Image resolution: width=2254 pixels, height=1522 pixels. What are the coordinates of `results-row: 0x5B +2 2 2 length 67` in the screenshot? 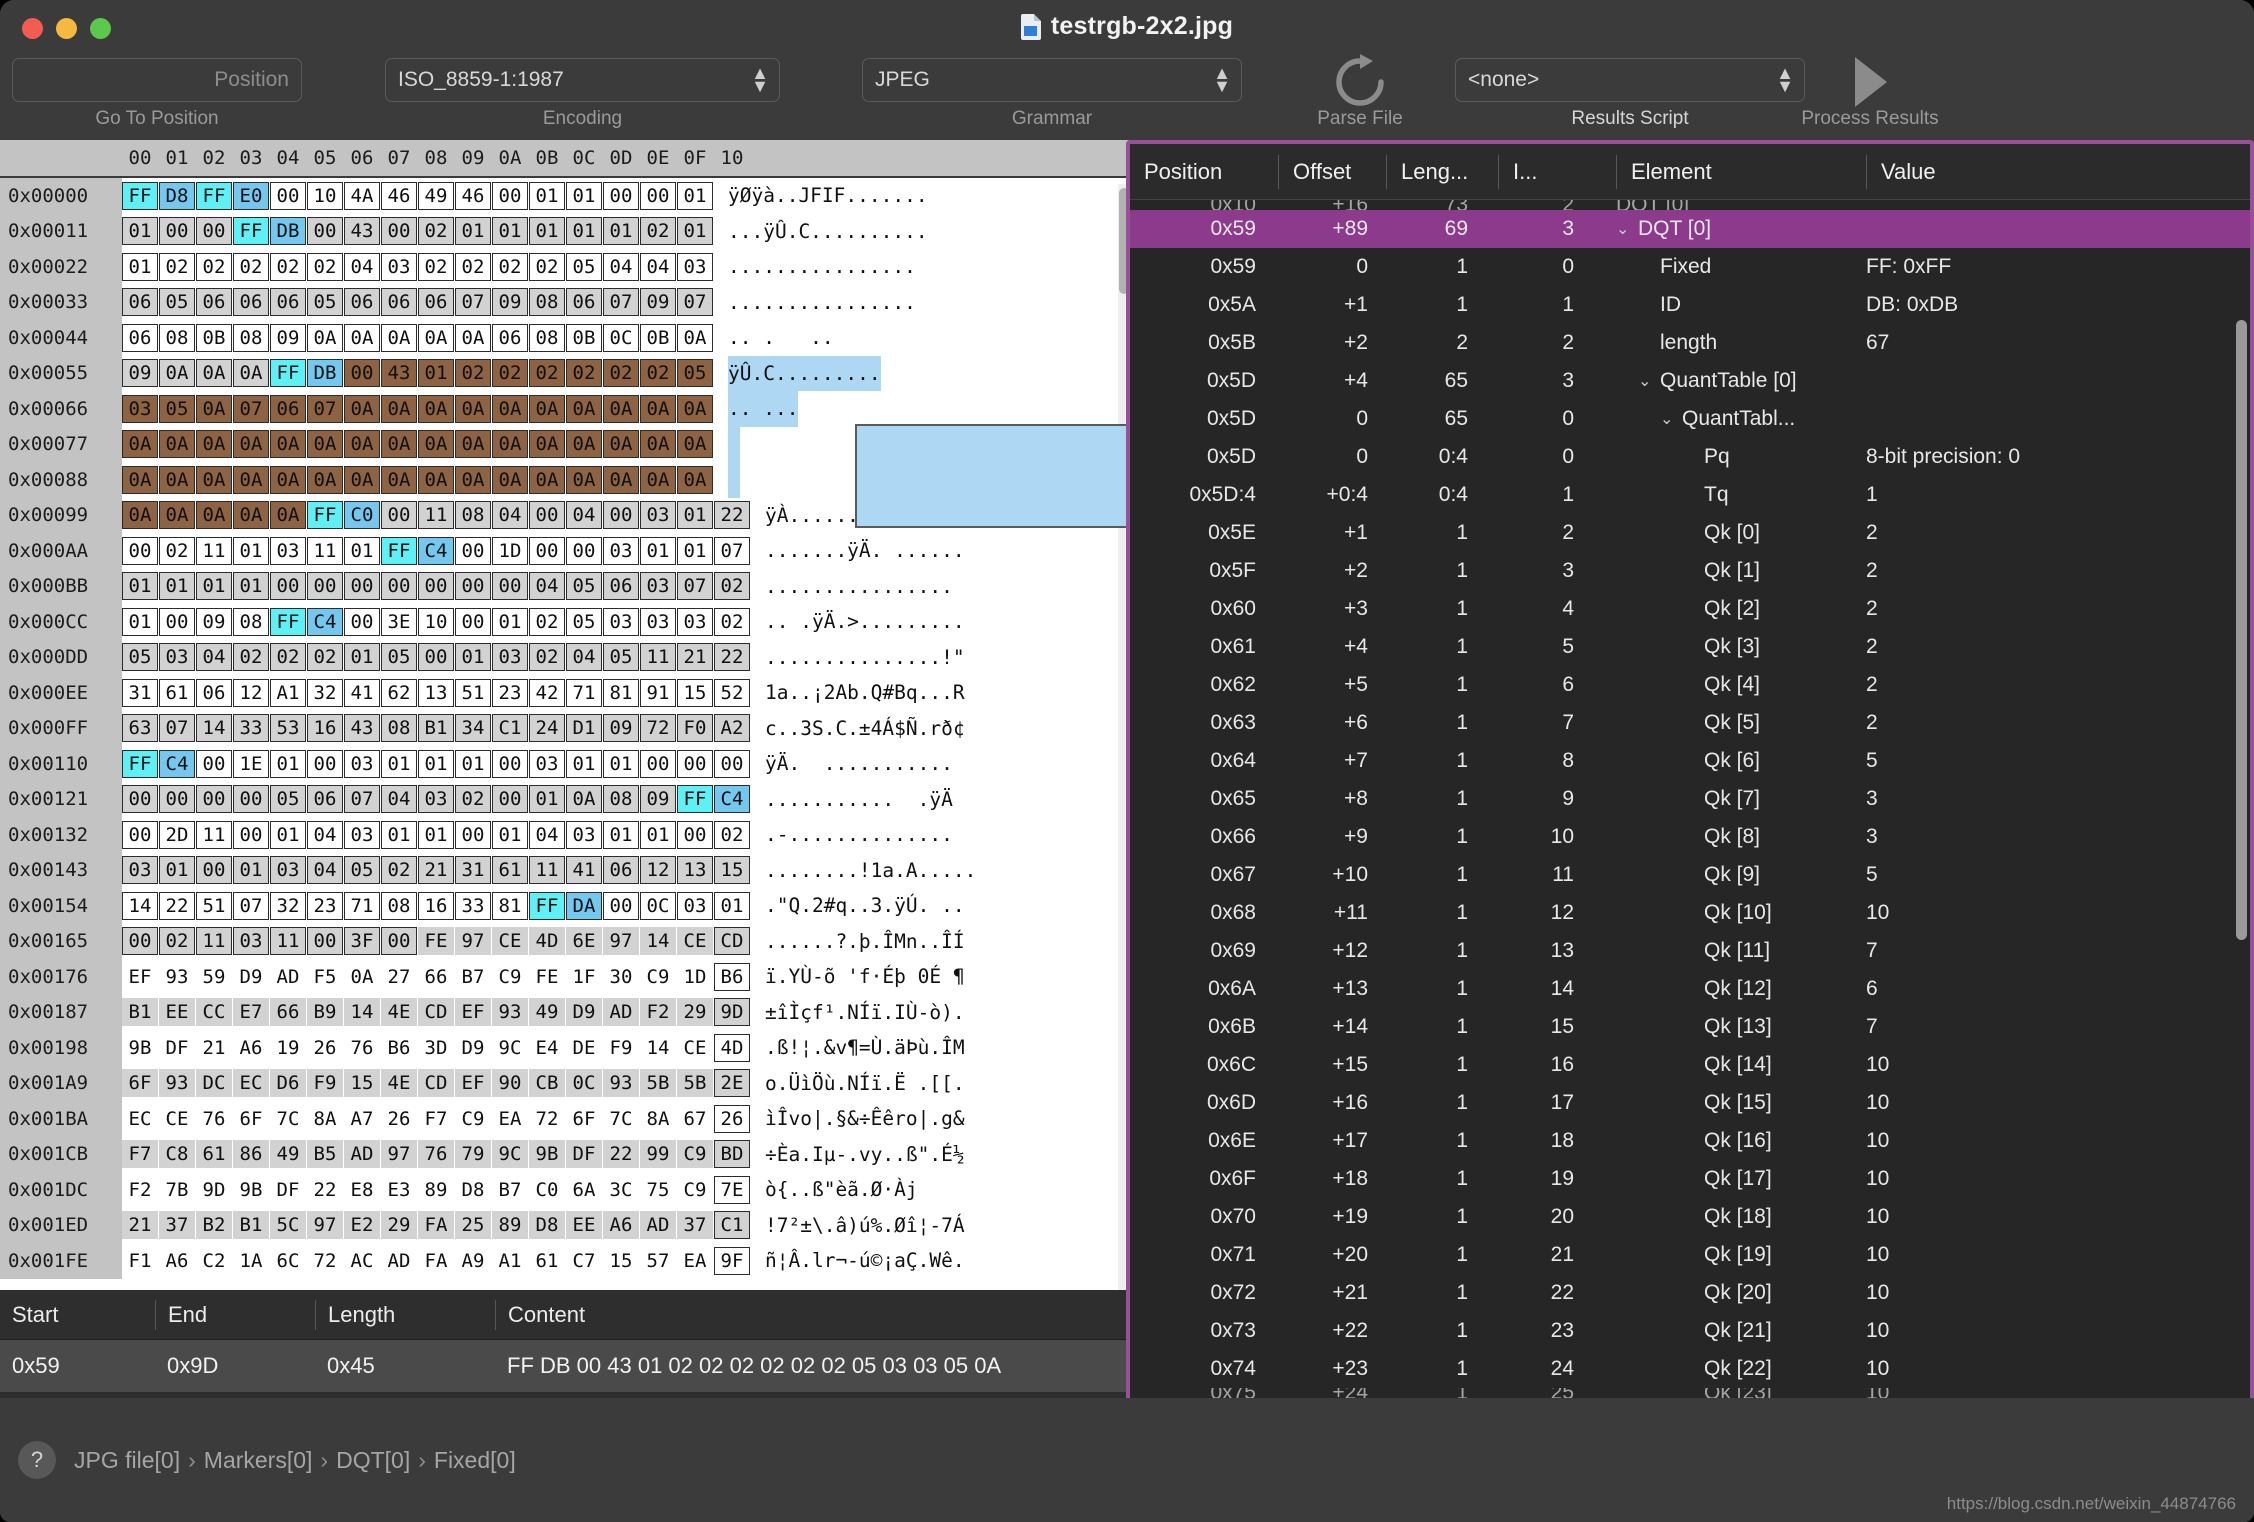 It's located at (1690, 343).